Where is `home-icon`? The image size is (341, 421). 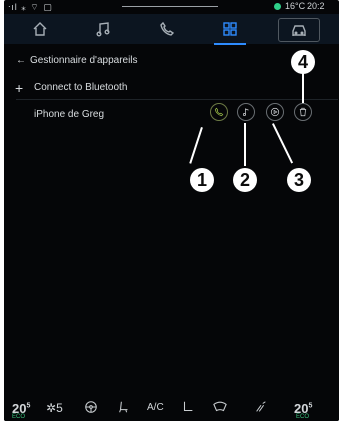
home-icon is located at coordinates (40, 29).